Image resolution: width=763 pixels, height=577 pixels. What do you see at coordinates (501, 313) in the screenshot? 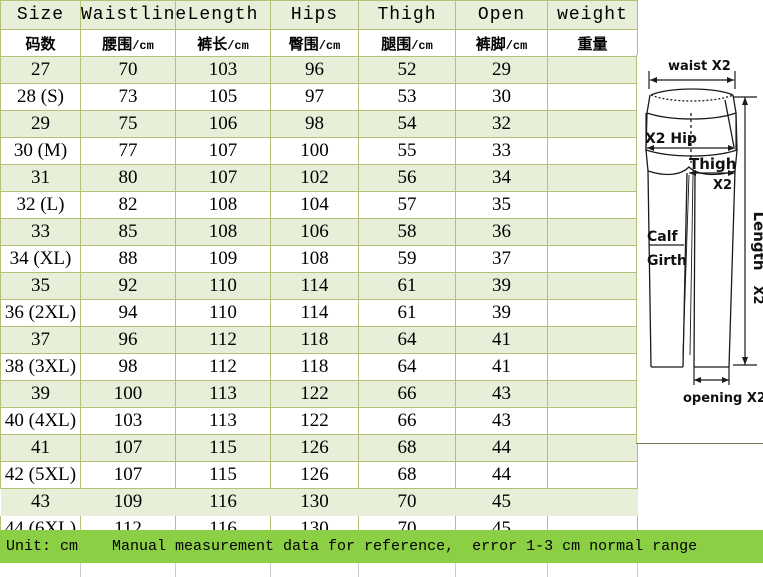
I see `cell-open: 39` at bounding box center [501, 313].